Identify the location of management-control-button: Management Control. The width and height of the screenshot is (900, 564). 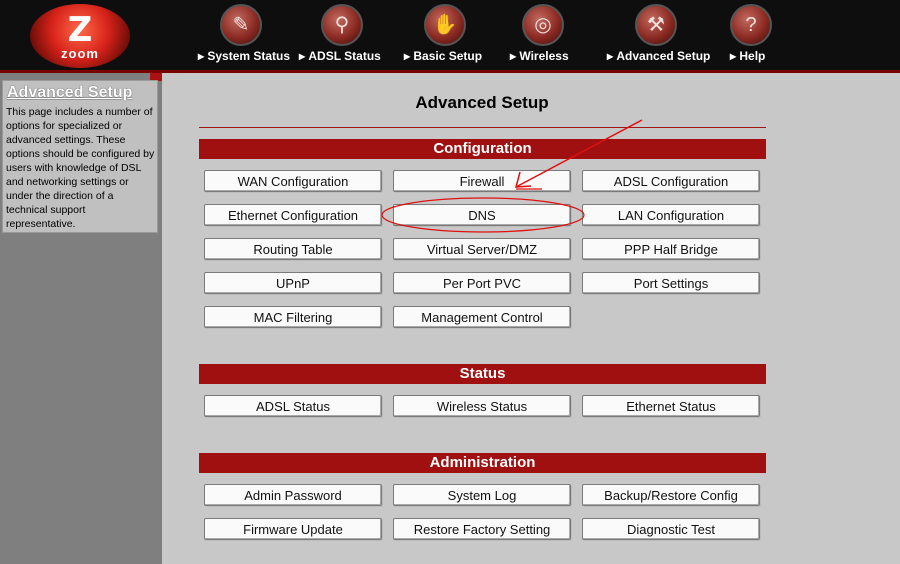
(482, 317).